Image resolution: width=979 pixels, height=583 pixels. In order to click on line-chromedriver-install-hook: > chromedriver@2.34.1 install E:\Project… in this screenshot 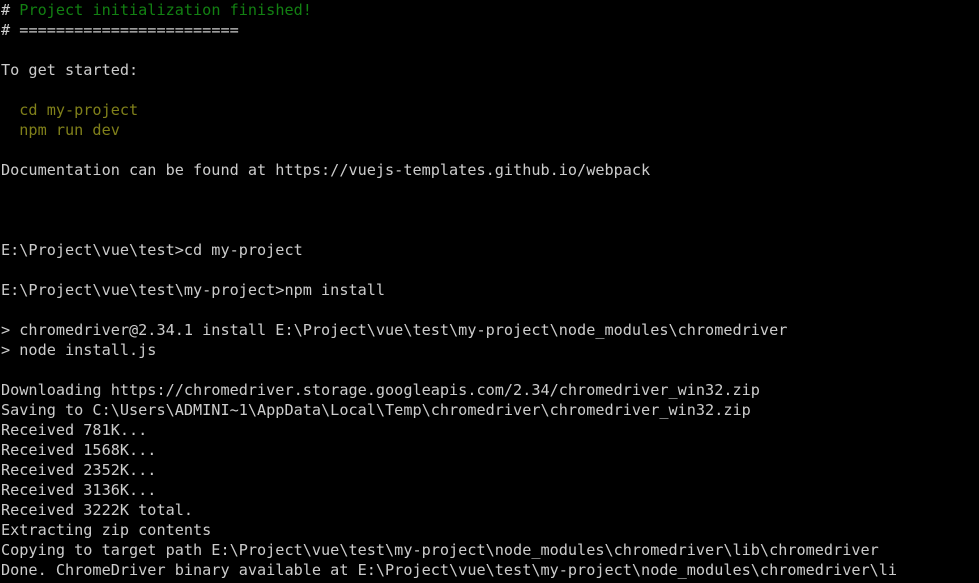, I will do `click(489, 330)`.